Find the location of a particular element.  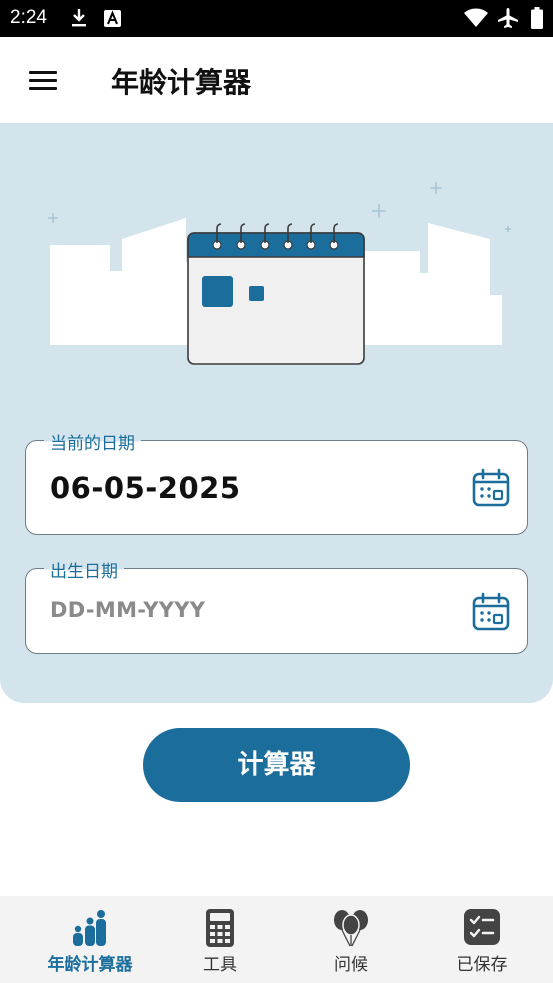

nav-label: 问候 is located at coordinates (351, 965).